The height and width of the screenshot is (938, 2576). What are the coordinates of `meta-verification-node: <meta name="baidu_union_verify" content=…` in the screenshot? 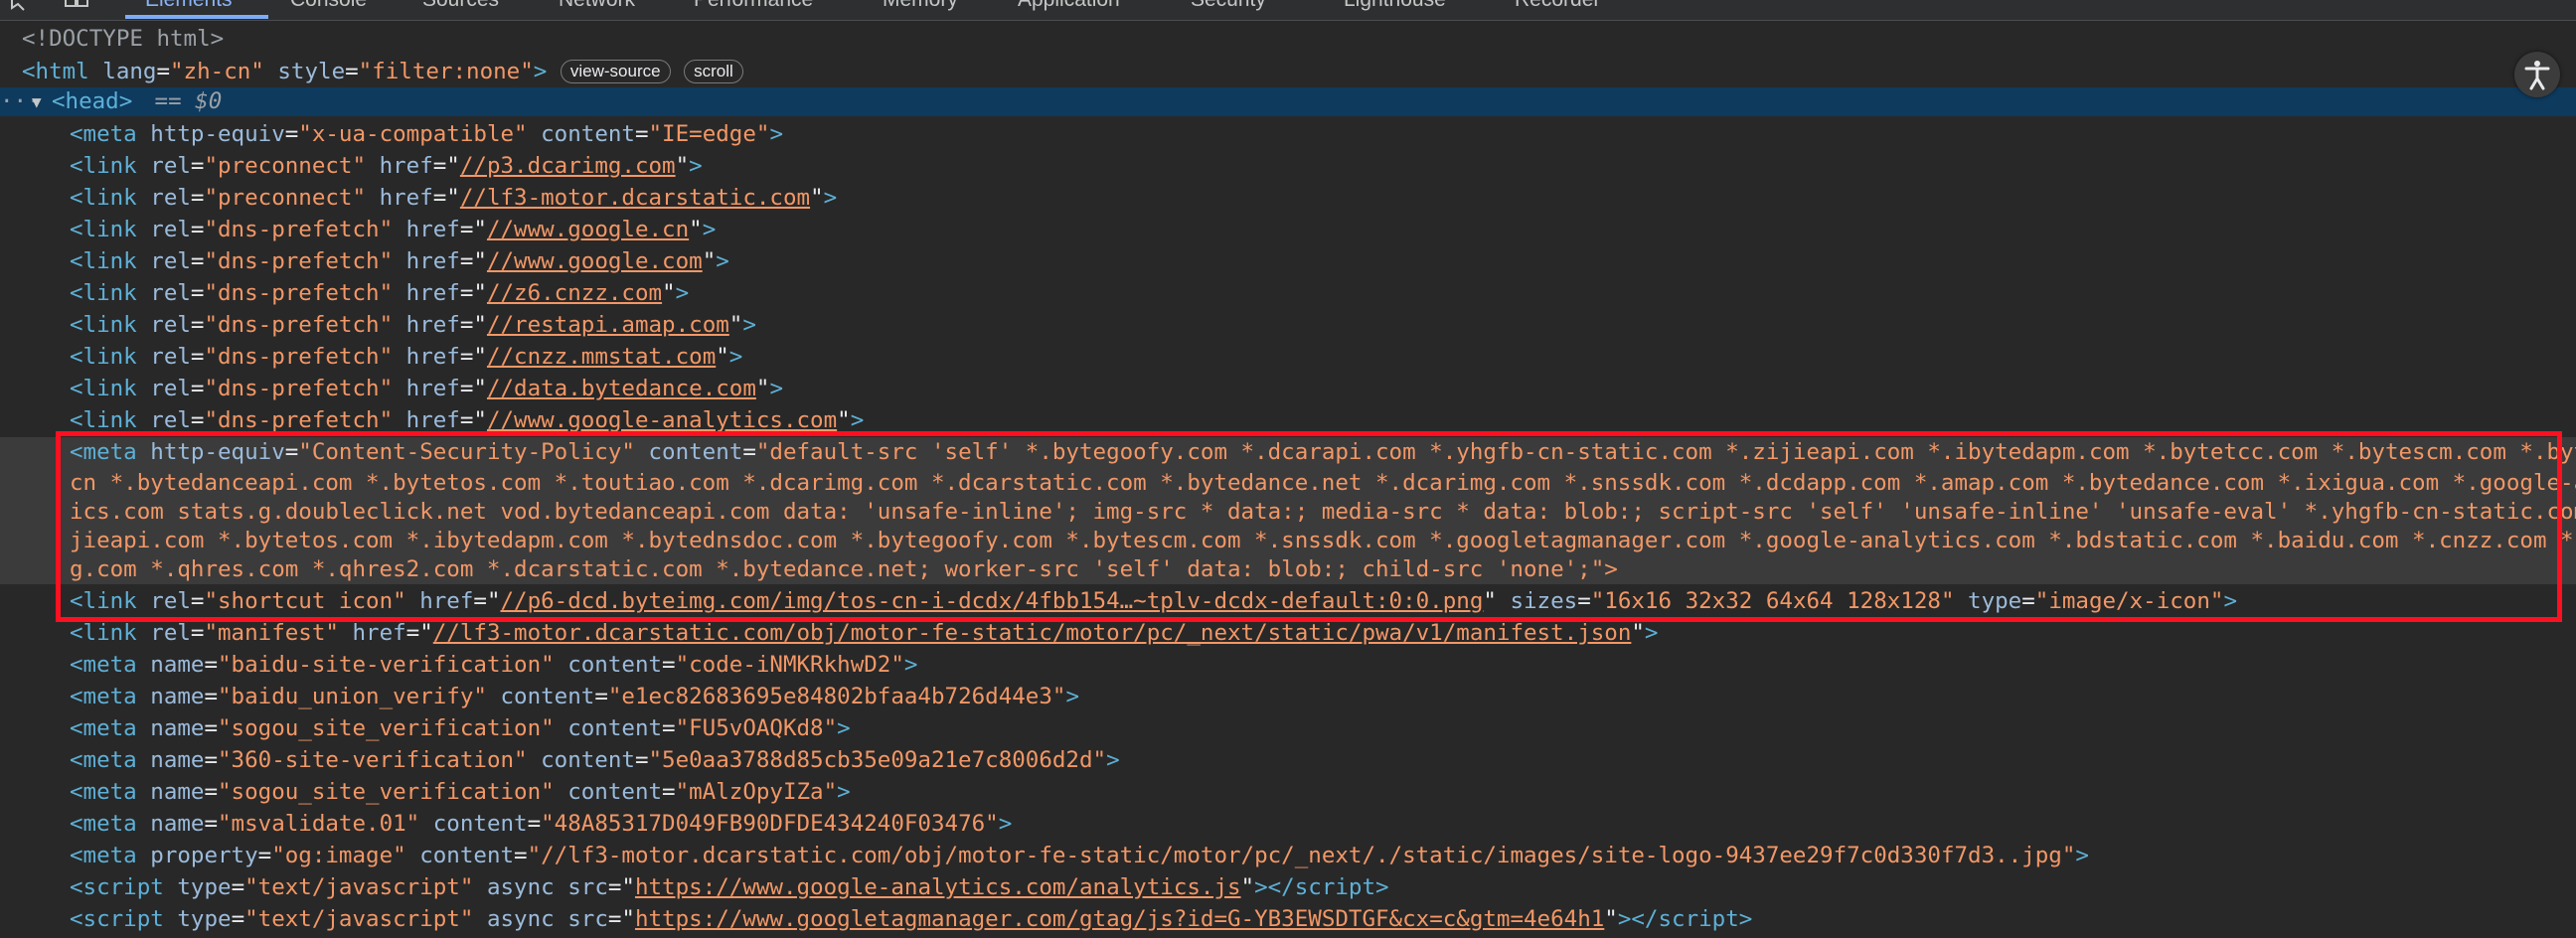 It's located at (1288, 697).